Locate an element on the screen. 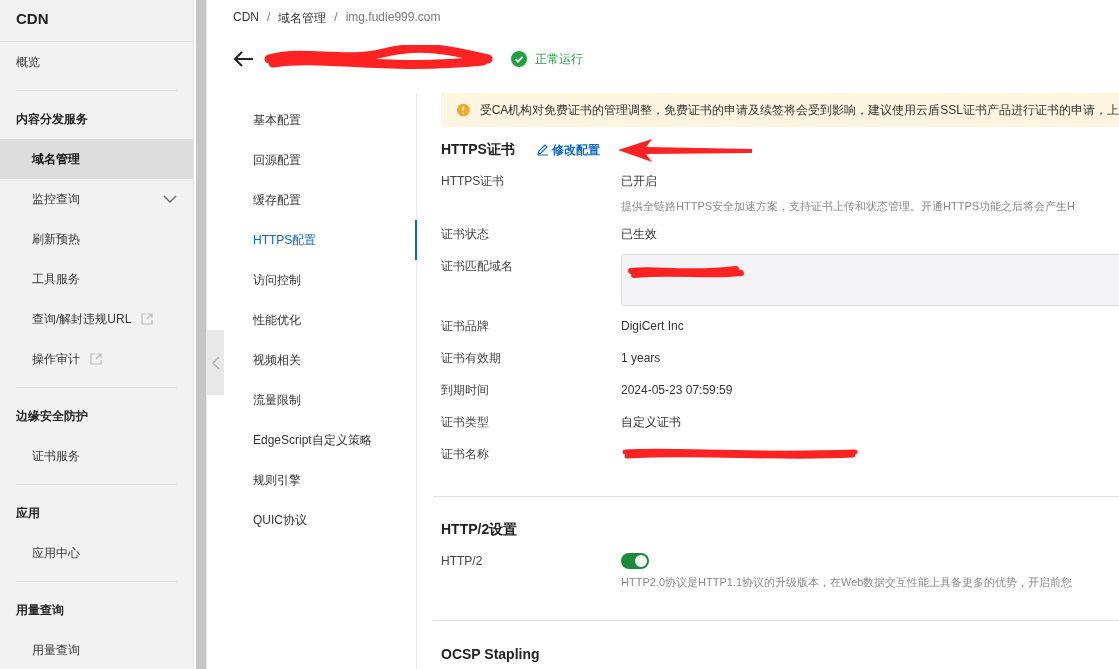 Image resolution: width=1119 pixels, height=669 pixels. field-label: 证书有效期 is located at coordinates (471, 358).